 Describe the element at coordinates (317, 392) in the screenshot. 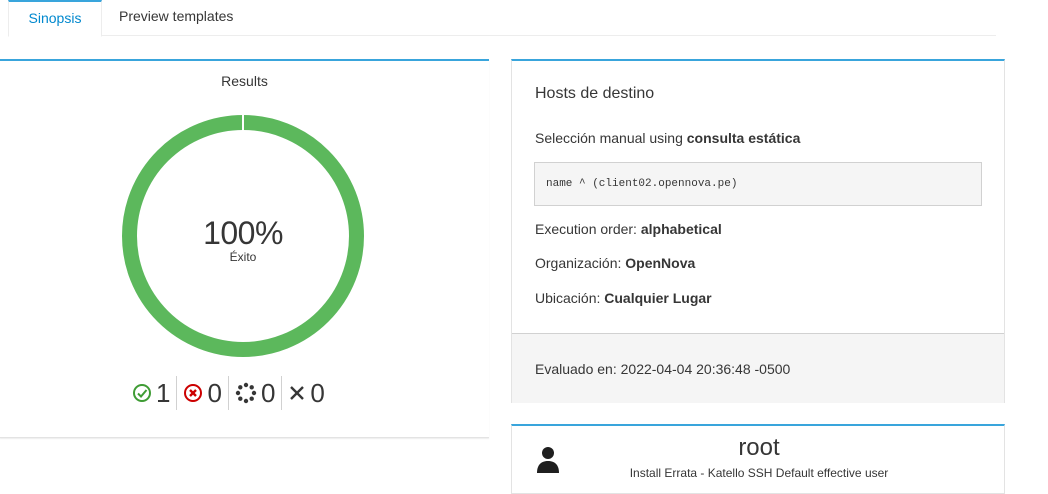

I see `stat-cancelled-count: 0` at that location.